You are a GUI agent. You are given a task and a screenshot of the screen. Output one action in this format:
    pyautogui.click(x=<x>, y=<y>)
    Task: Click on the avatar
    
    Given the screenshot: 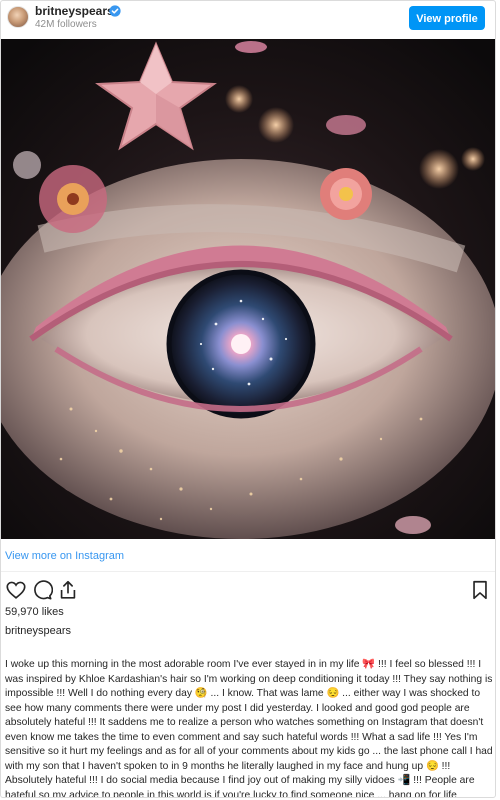 What is the action you would take?
    pyautogui.click(x=18, y=17)
    